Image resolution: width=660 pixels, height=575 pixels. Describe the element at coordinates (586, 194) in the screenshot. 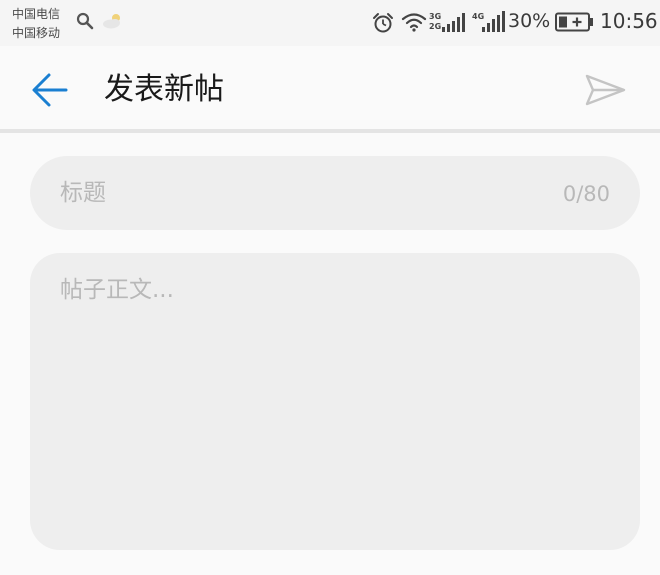

I see `title-char-counter: 0/80` at that location.